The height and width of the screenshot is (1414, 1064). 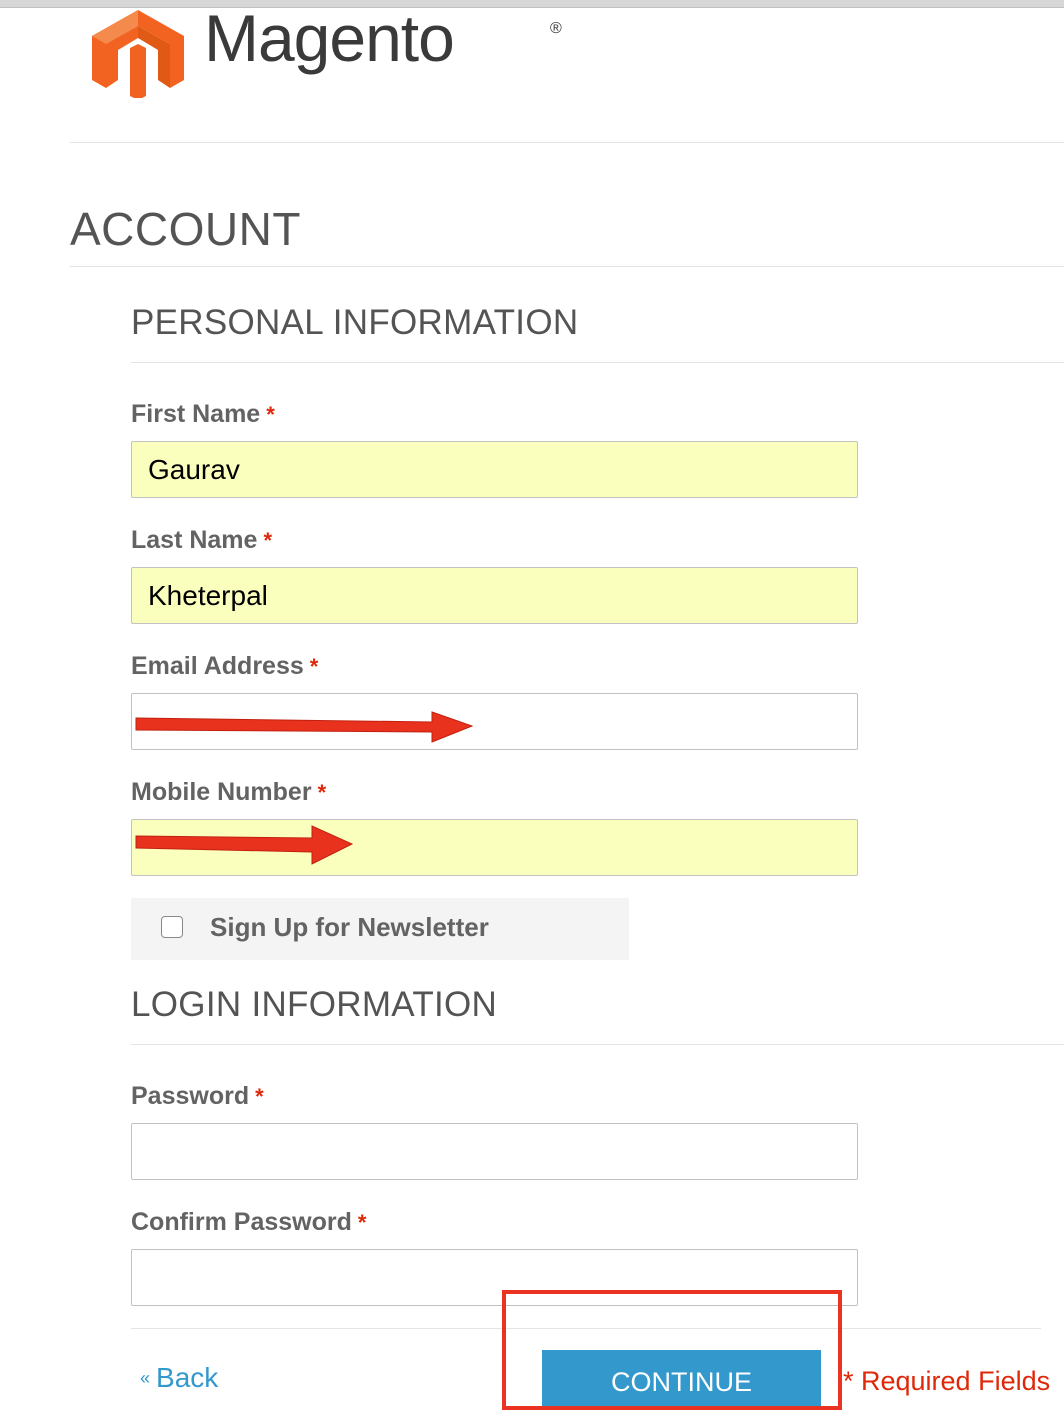 I want to click on confirm-password-input, so click(x=494, y=1277).